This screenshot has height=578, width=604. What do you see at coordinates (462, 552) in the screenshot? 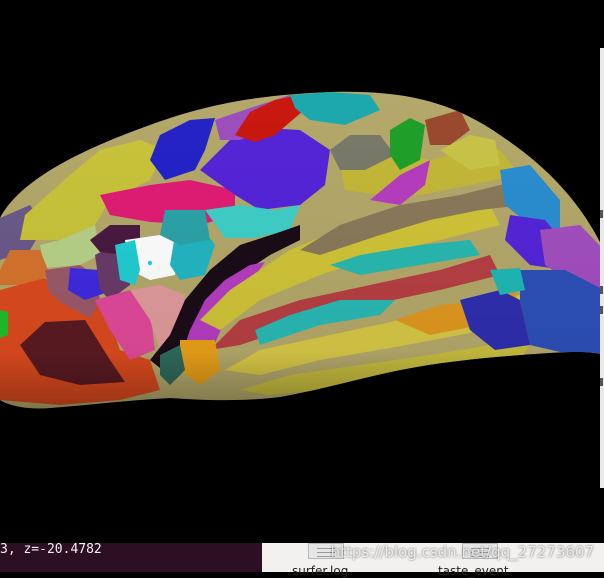
I see `watermark-text: https://blog.csdn.net/qq_27273607` at bounding box center [462, 552].